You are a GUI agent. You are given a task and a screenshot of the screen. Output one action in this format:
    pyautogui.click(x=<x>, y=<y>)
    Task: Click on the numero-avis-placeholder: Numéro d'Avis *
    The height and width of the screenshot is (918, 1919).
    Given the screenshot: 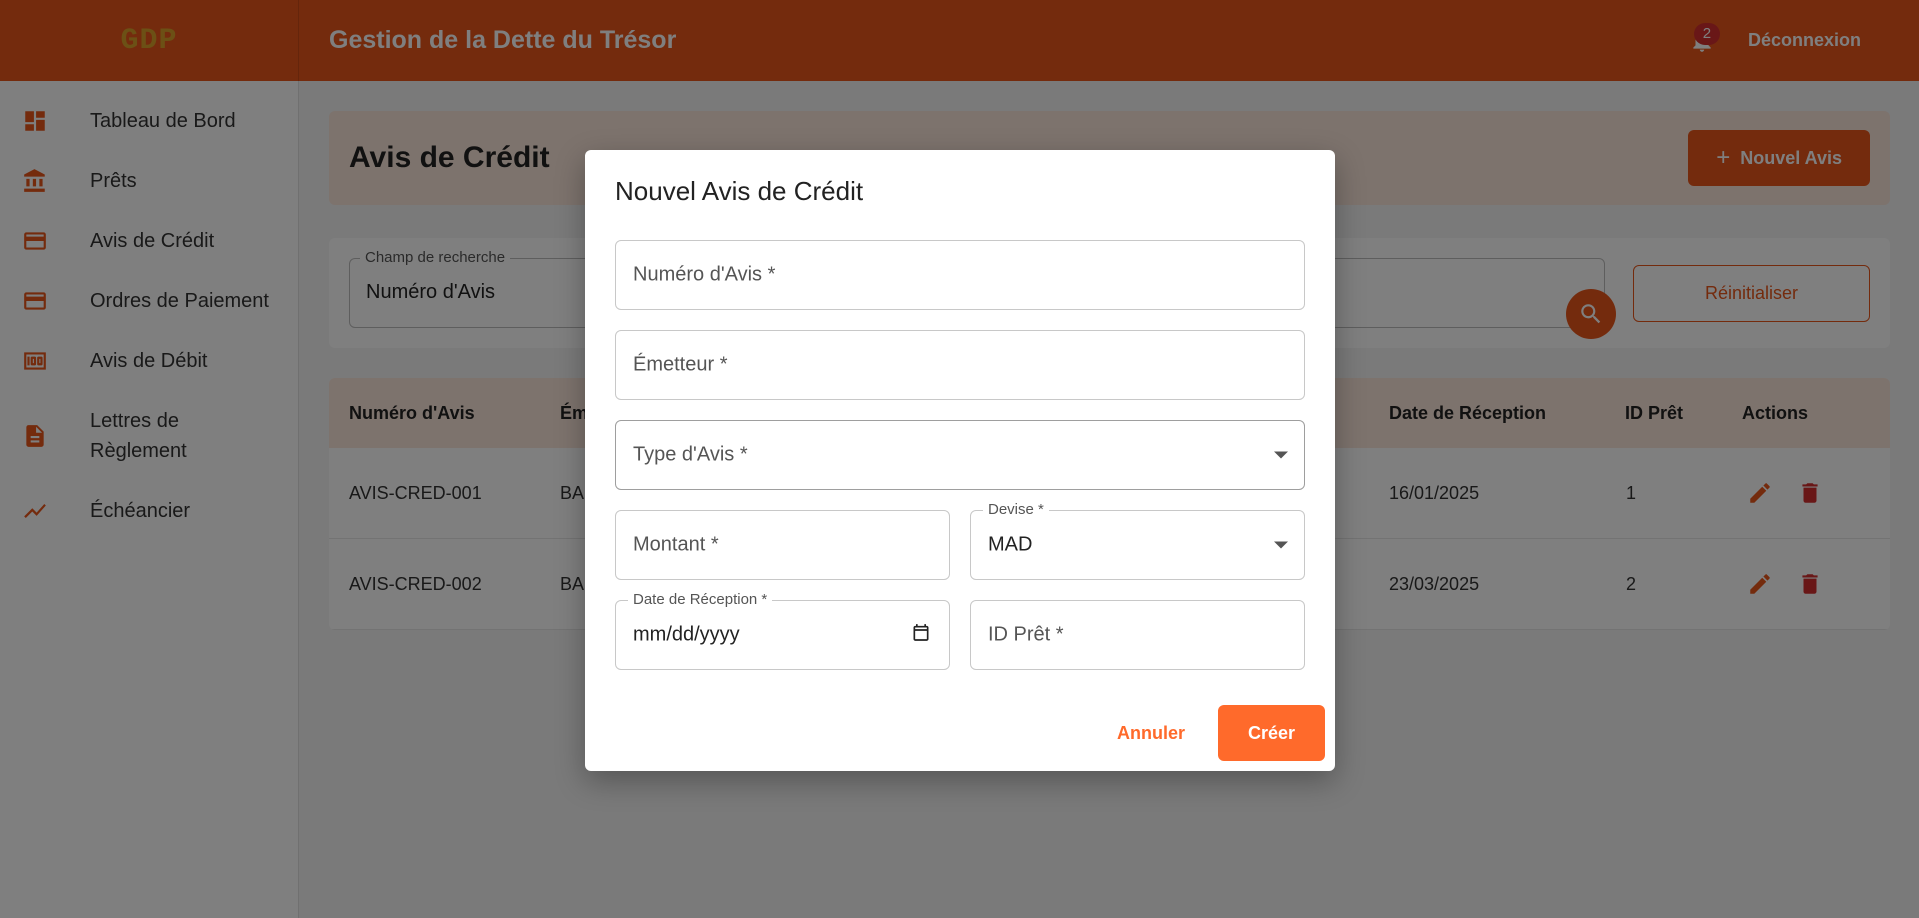 What is the action you would take?
    pyautogui.click(x=704, y=274)
    